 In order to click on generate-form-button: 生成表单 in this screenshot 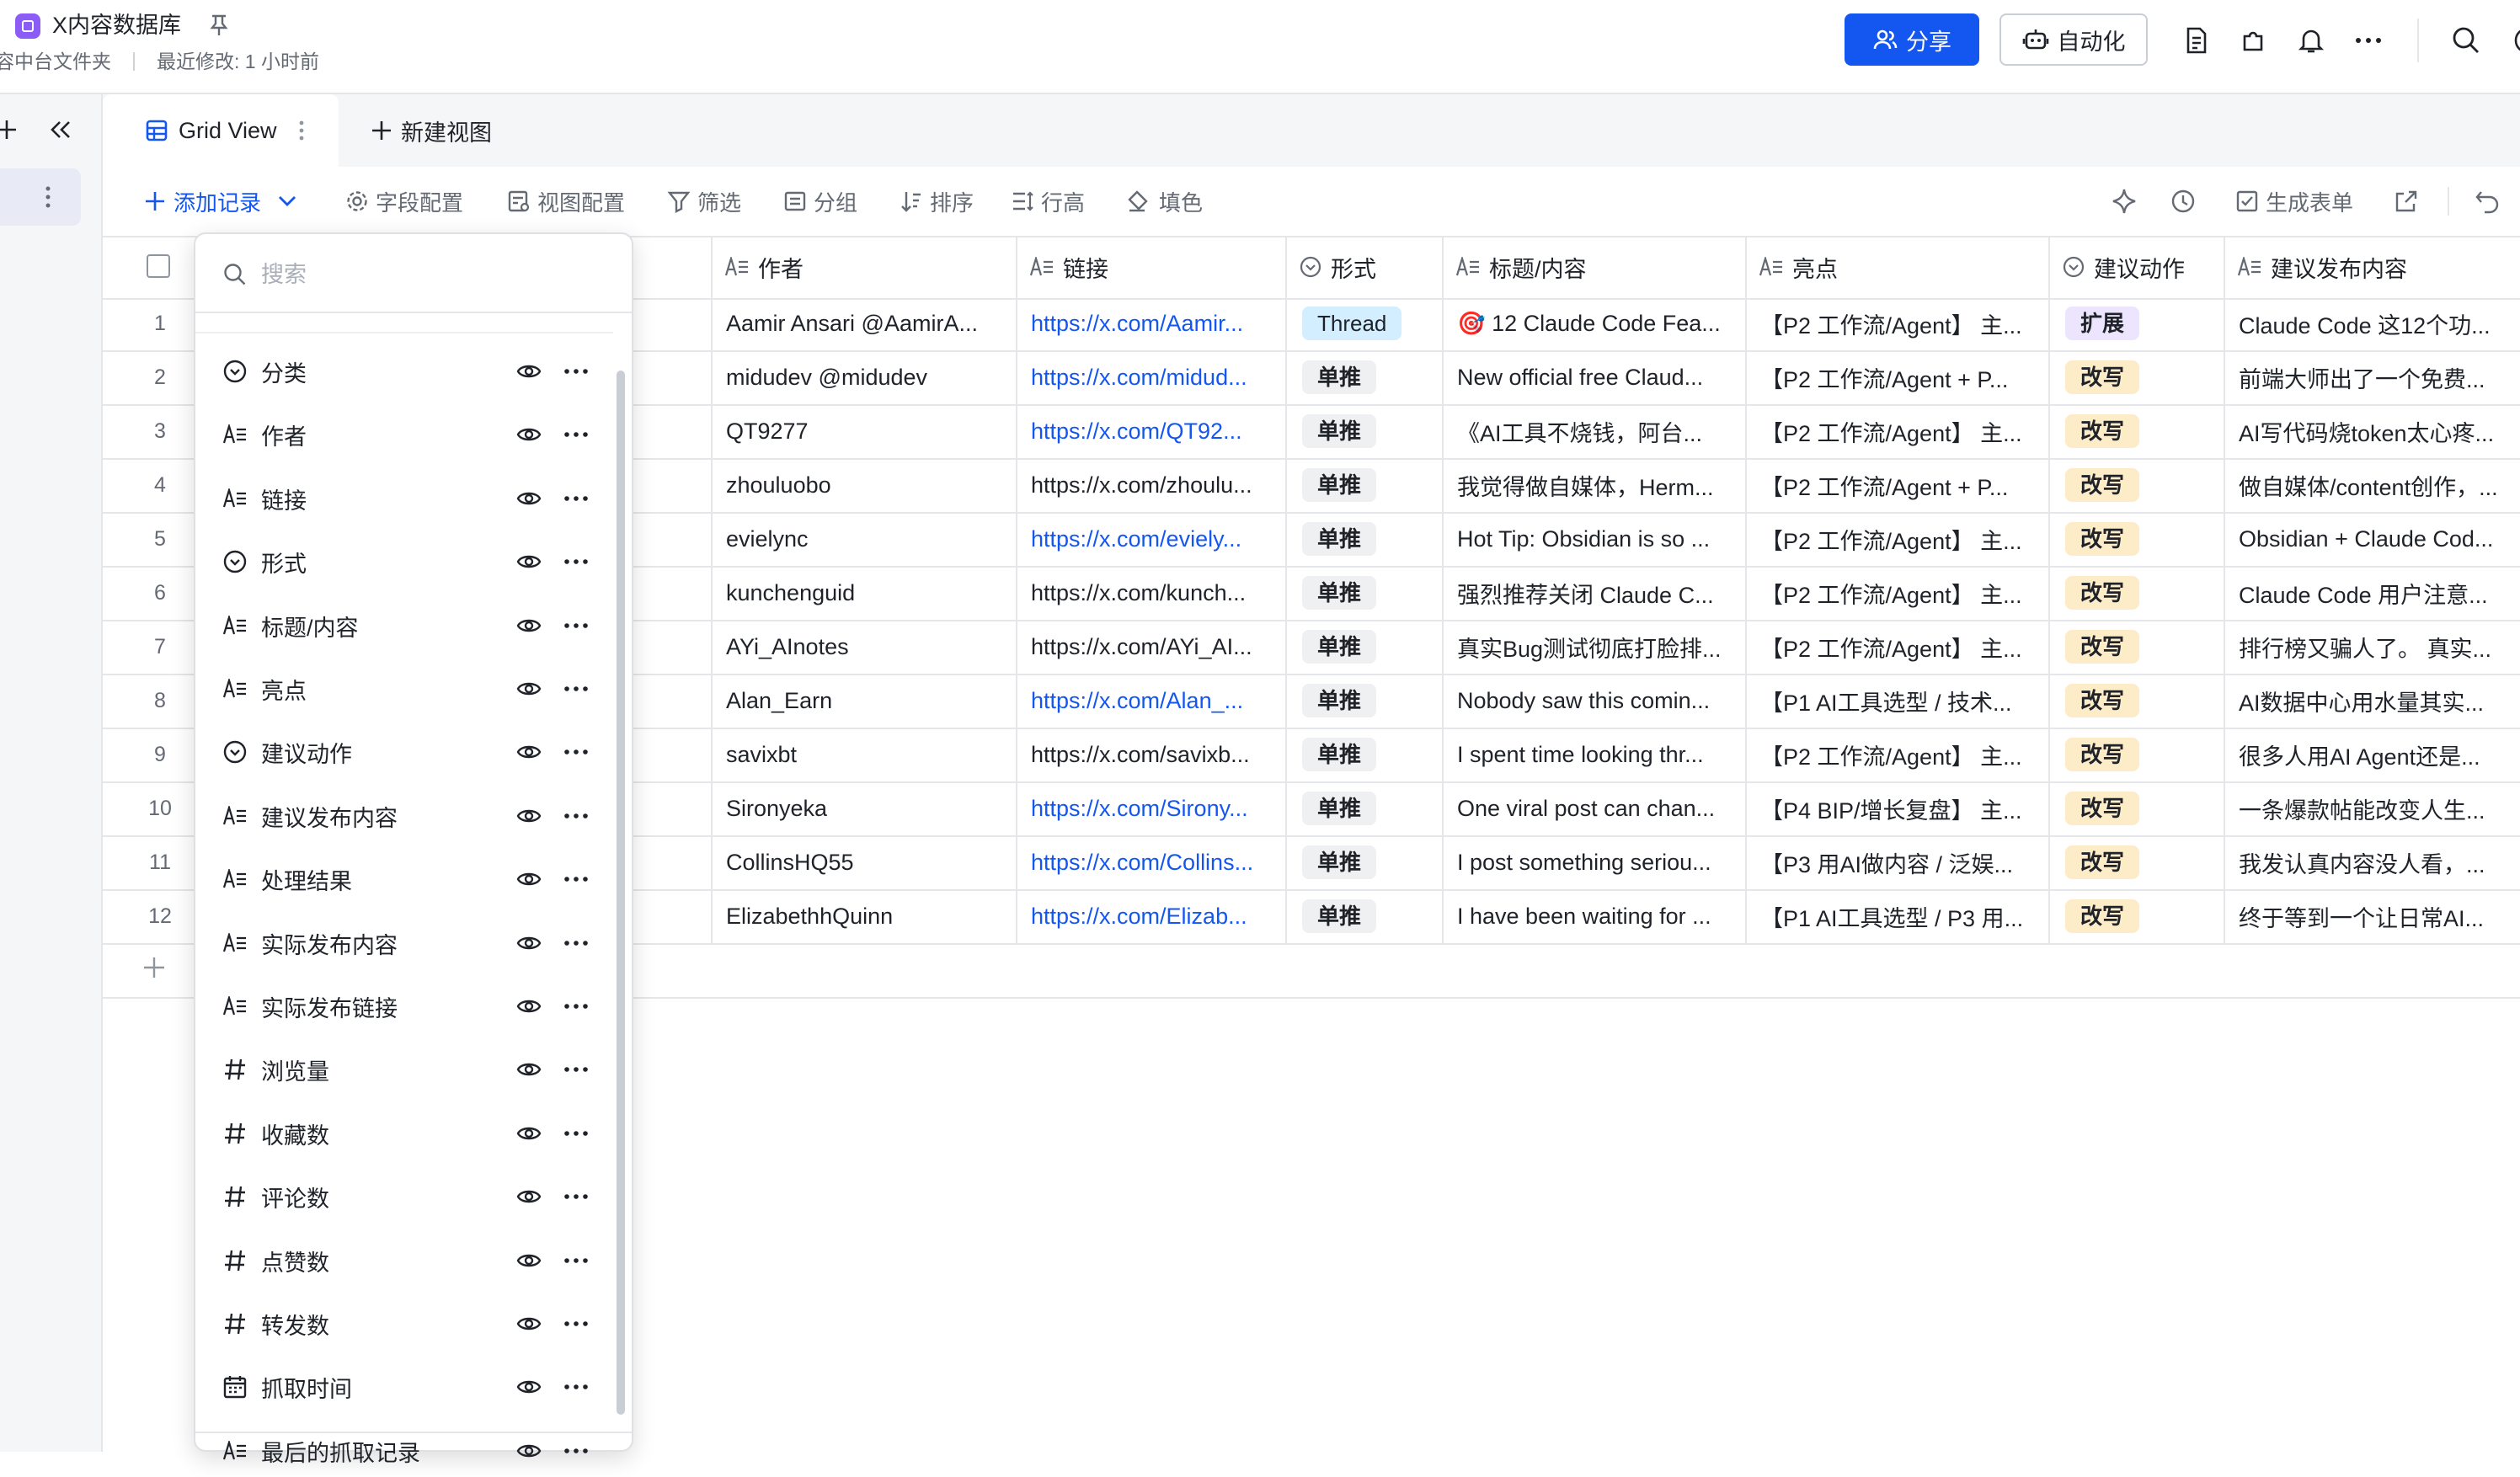, I will do `click(2294, 201)`.